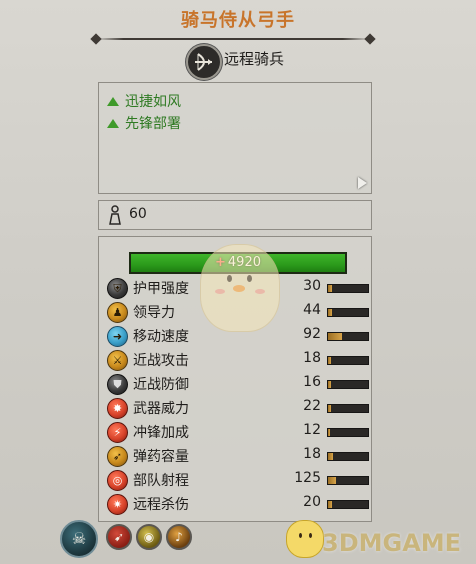 The height and width of the screenshot is (564, 476). I want to click on watermark-mascot, so click(240, 288).